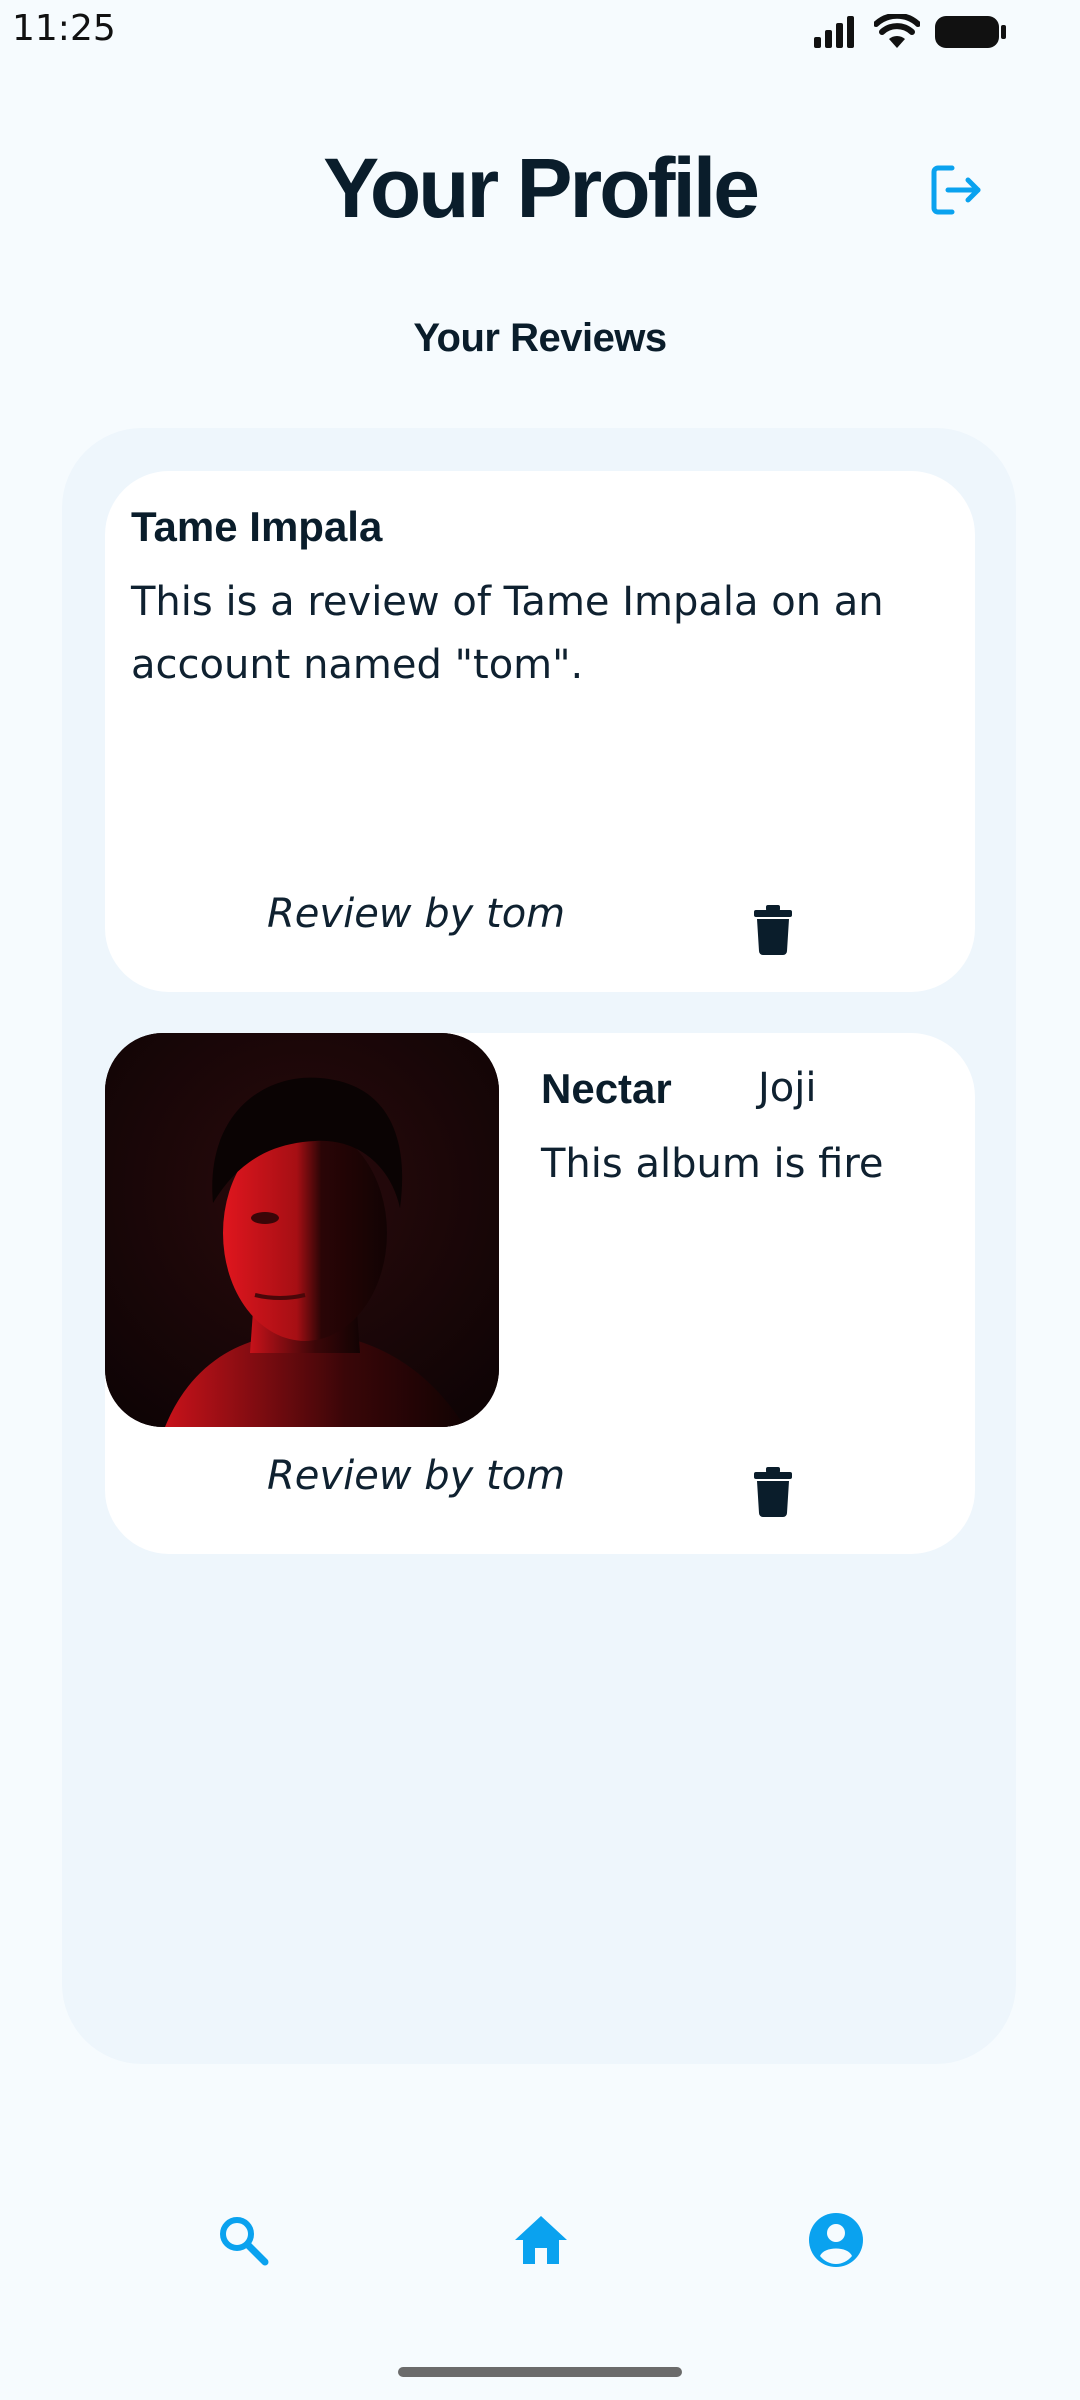  I want to click on account-icon, so click(836, 2240).